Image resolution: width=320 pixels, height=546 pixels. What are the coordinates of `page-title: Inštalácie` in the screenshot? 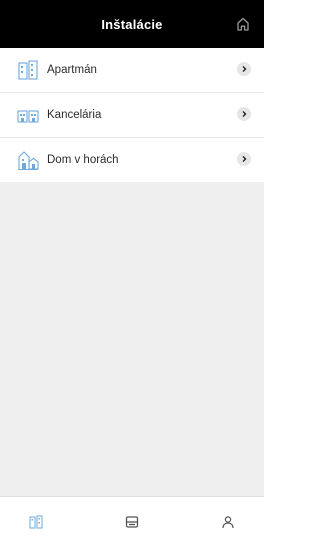 It's located at (132, 24).